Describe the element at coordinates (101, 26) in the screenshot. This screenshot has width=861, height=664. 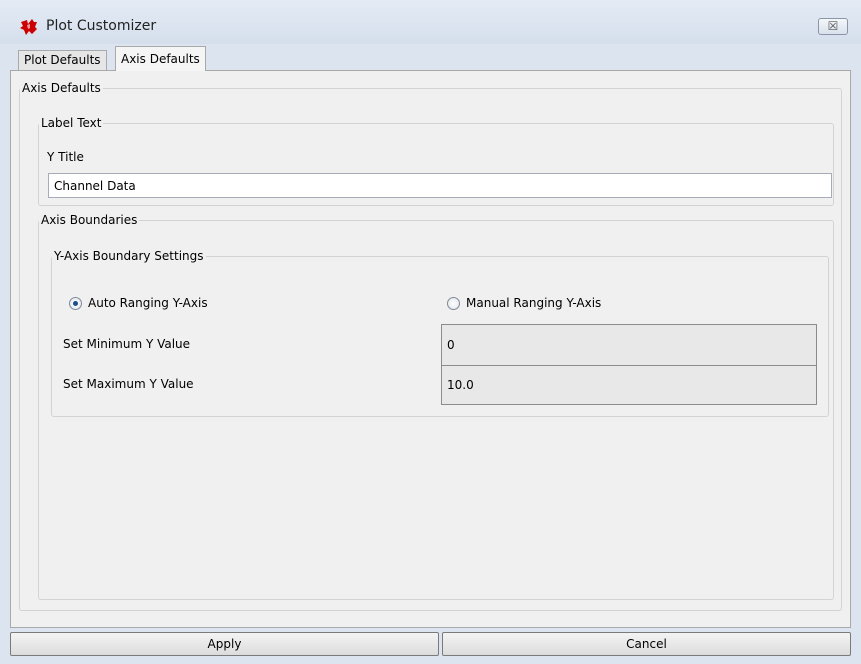
I see `window-title: Plot Customizer` at that location.